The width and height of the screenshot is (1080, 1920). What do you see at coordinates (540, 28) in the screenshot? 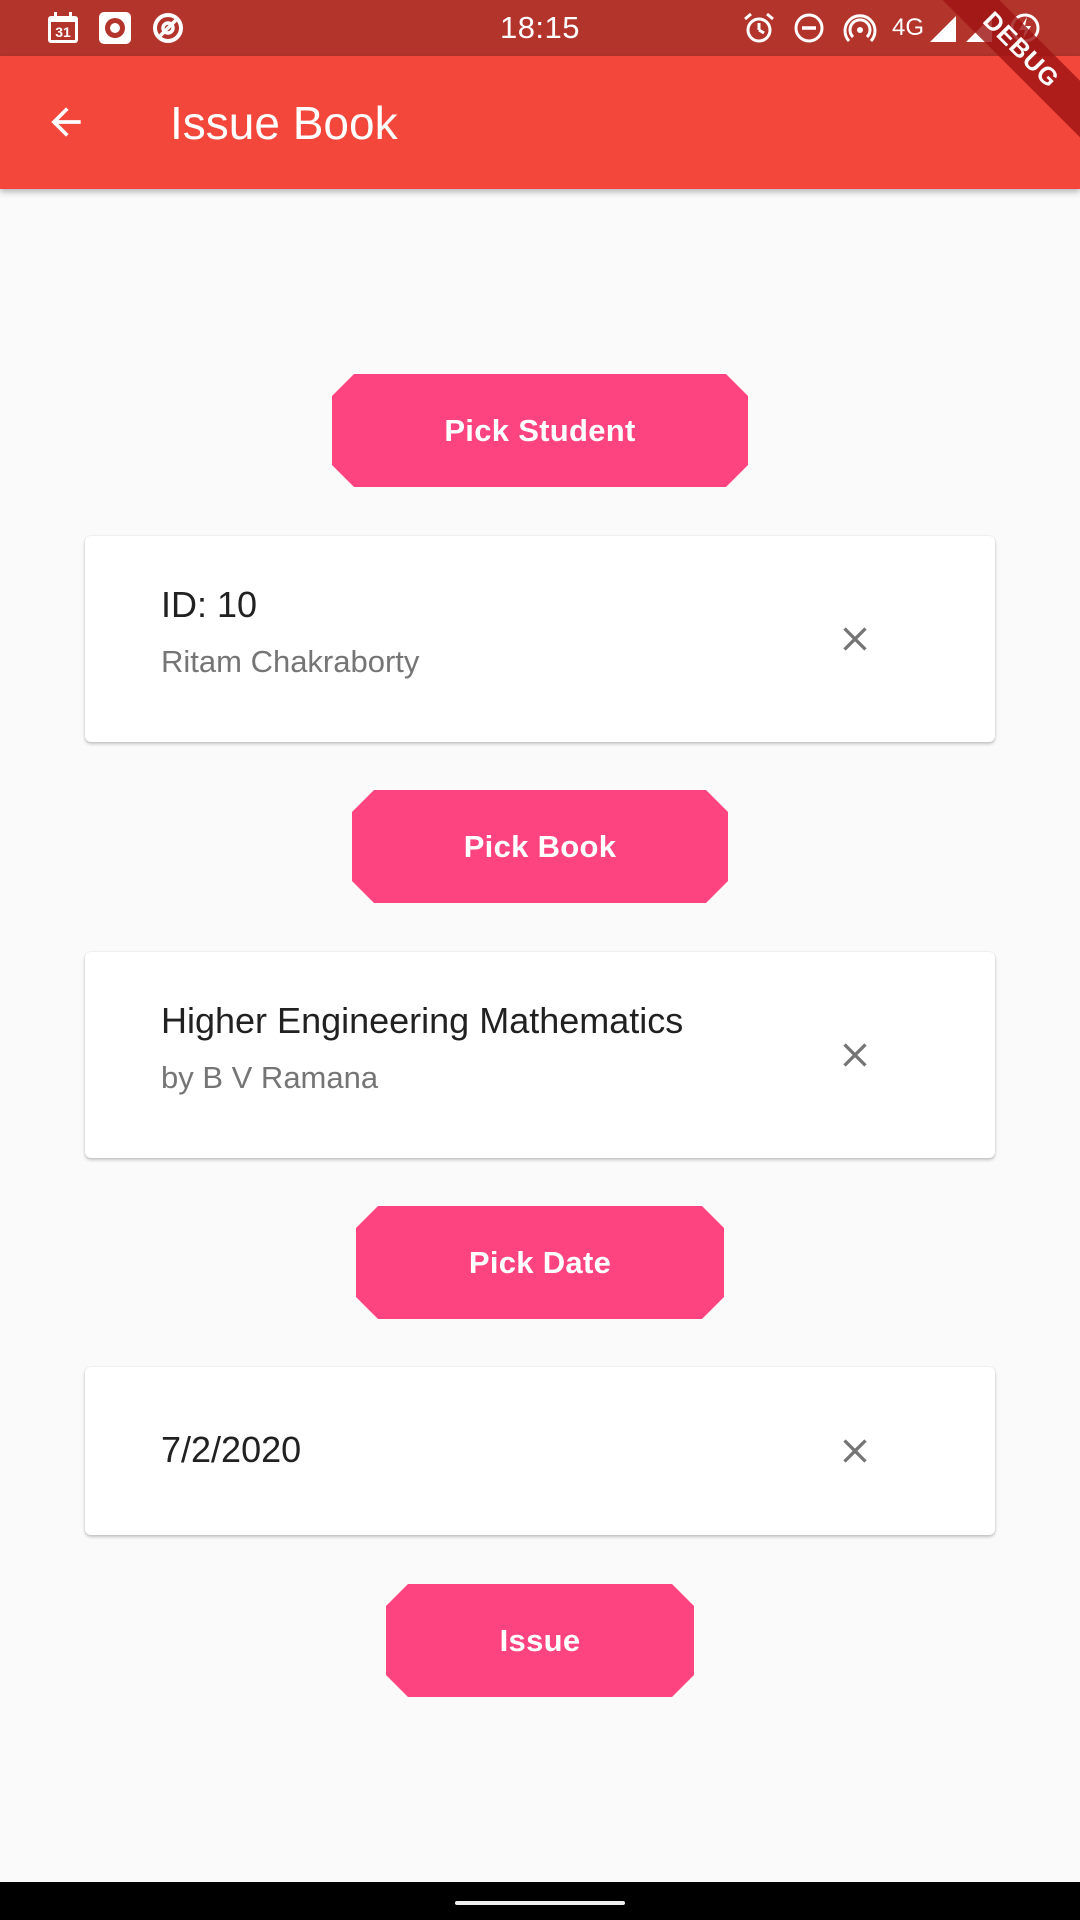
I see `status-bar: 31 18:15 4G` at bounding box center [540, 28].